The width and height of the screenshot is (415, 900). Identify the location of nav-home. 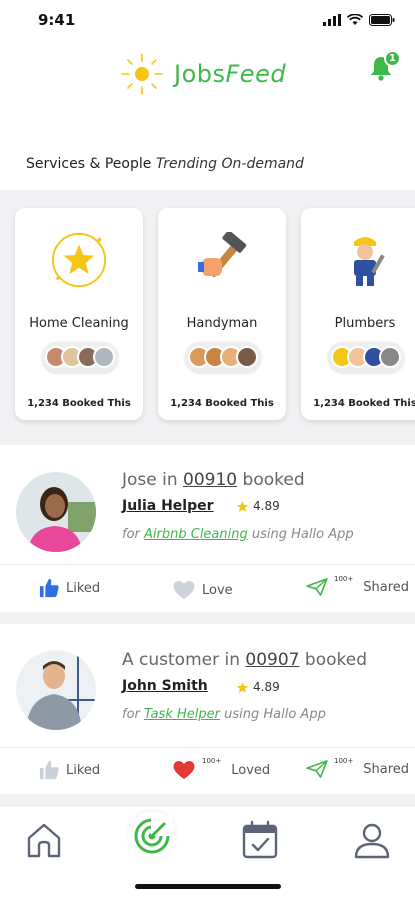
(44, 840).